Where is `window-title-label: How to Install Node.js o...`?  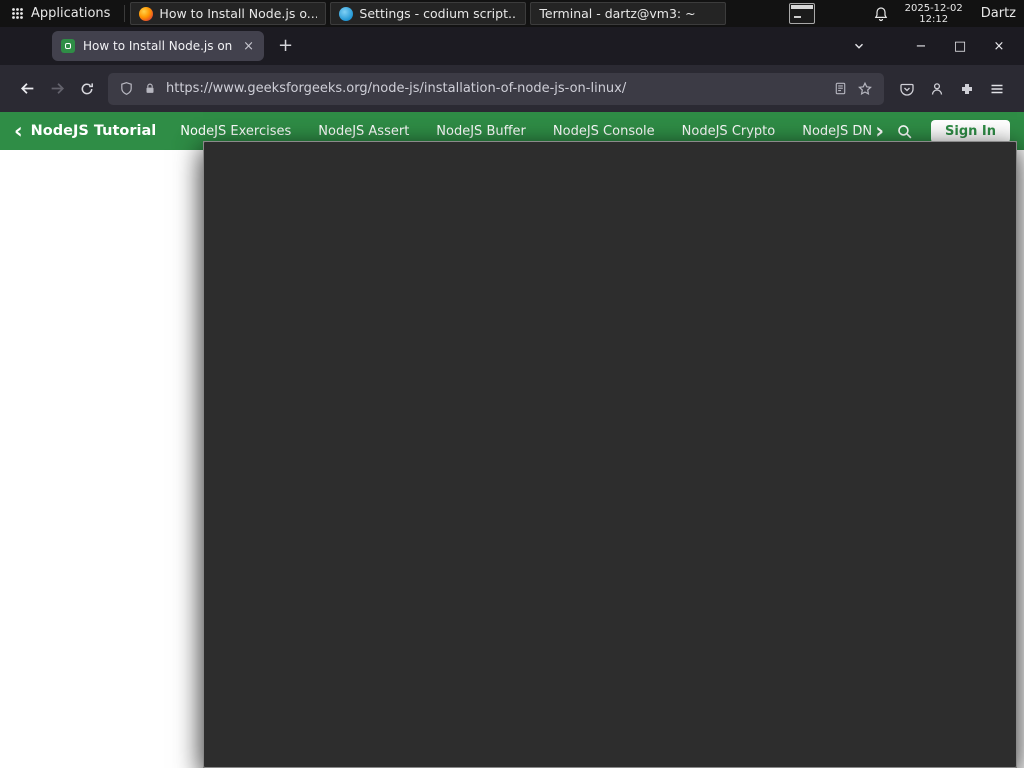
window-title-label: How to Install Node.js o... is located at coordinates (238, 13).